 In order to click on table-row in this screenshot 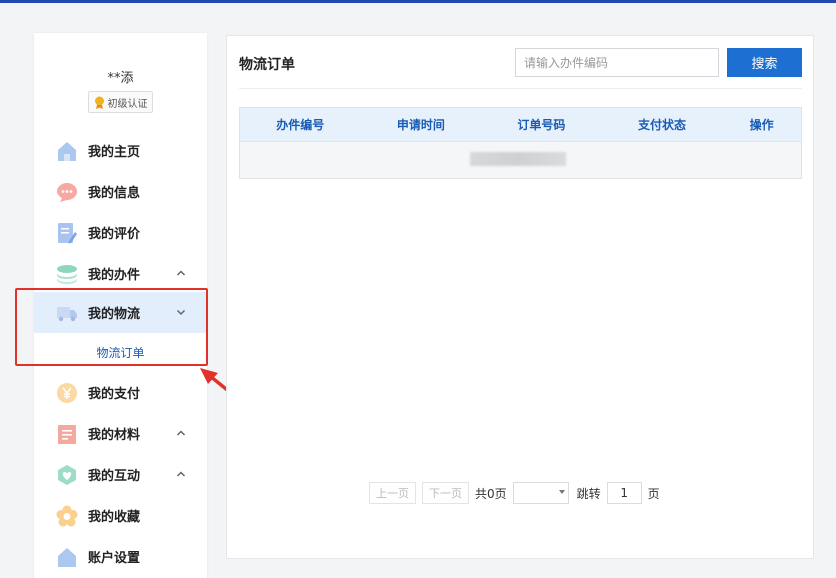, I will do `click(520, 159)`.